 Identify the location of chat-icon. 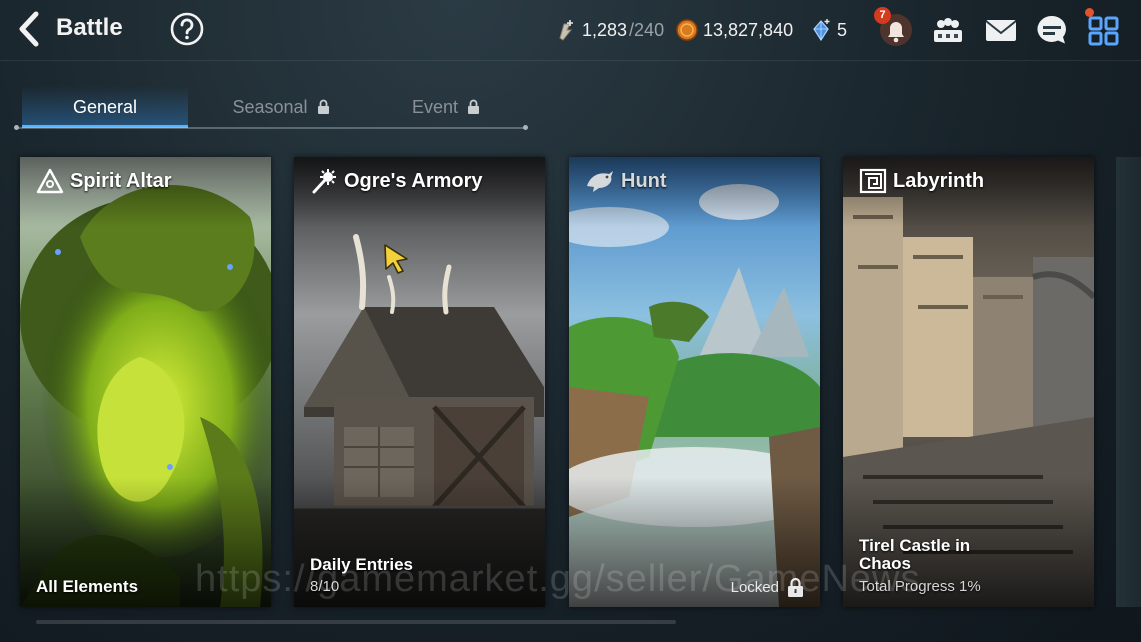
(1051, 29).